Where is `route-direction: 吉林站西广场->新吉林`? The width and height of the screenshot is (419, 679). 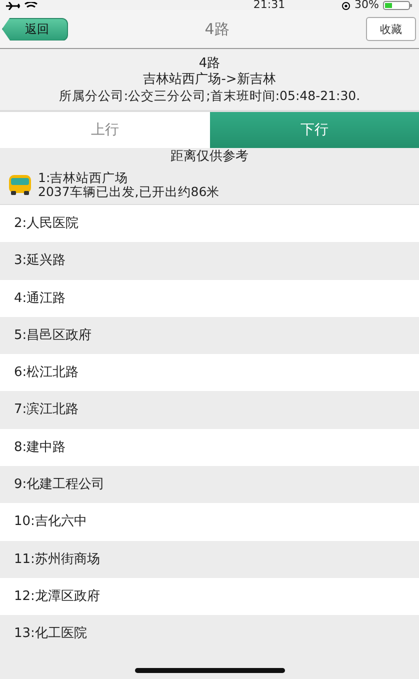 route-direction: 吉林站西广场->新吉林 is located at coordinates (209, 80).